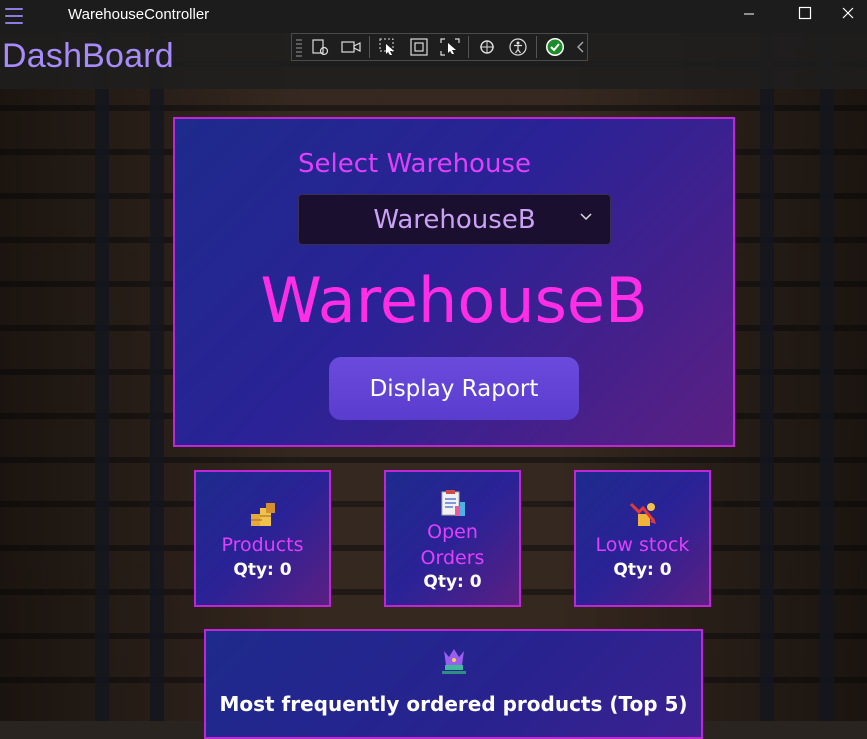  What do you see at coordinates (139, 14) in the screenshot?
I see `window-title: WarehouseController` at bounding box center [139, 14].